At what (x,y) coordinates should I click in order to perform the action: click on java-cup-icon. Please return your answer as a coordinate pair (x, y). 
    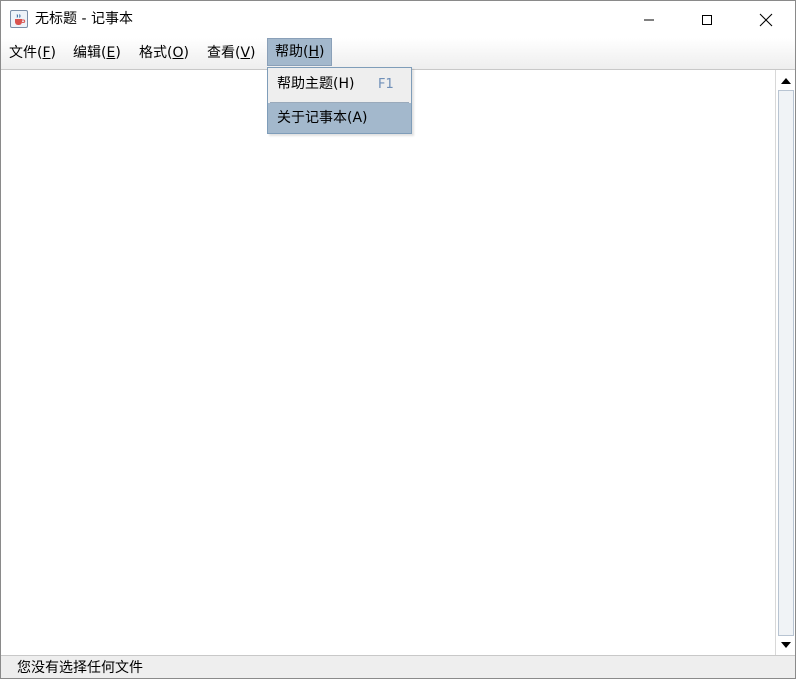
    Looking at the image, I should click on (19, 19).